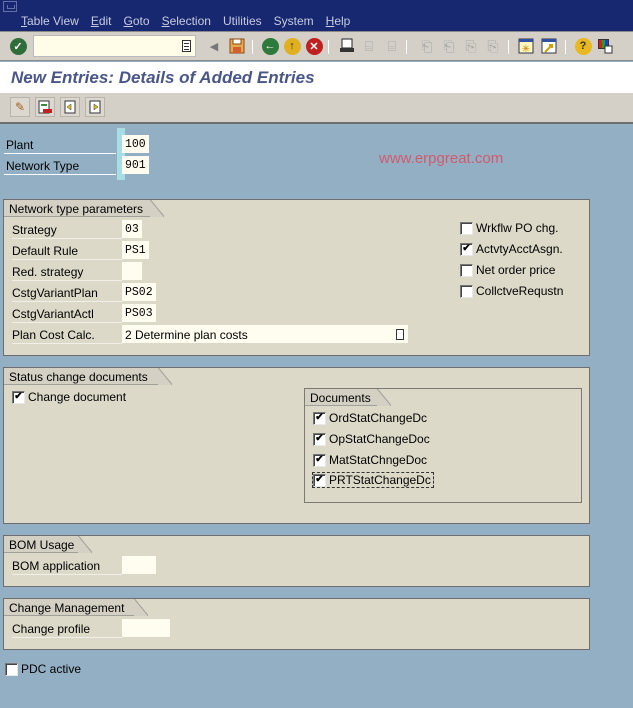  I want to click on checkbox-label: PDC active, so click(51, 669).